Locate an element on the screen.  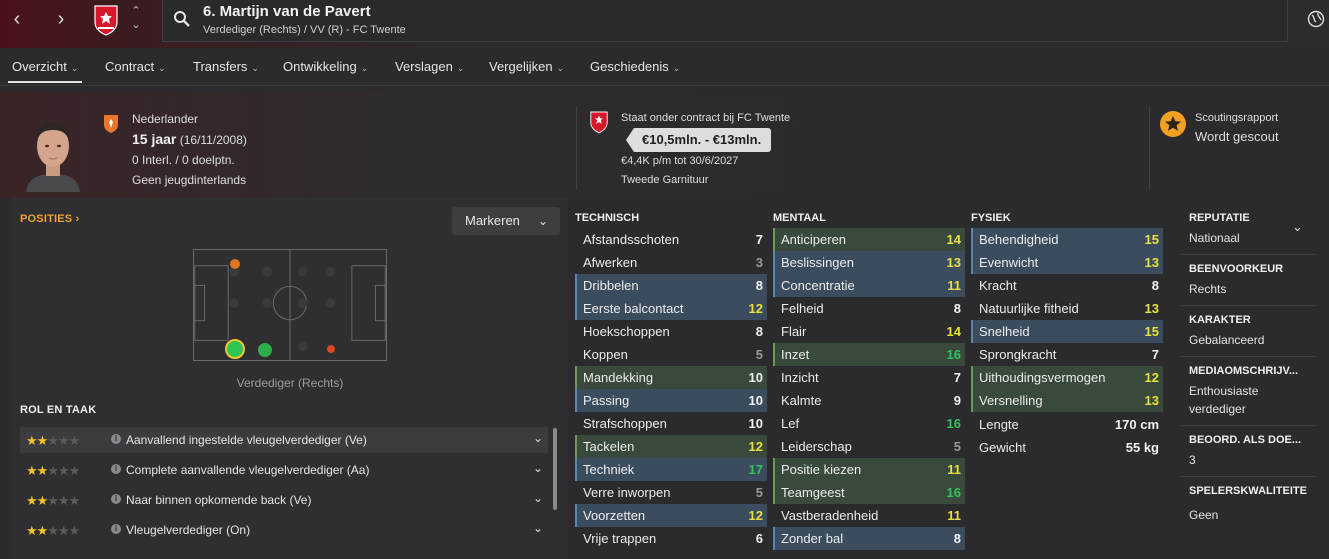
attribute-row: Behendigheid 15 is located at coordinates (1067, 239).